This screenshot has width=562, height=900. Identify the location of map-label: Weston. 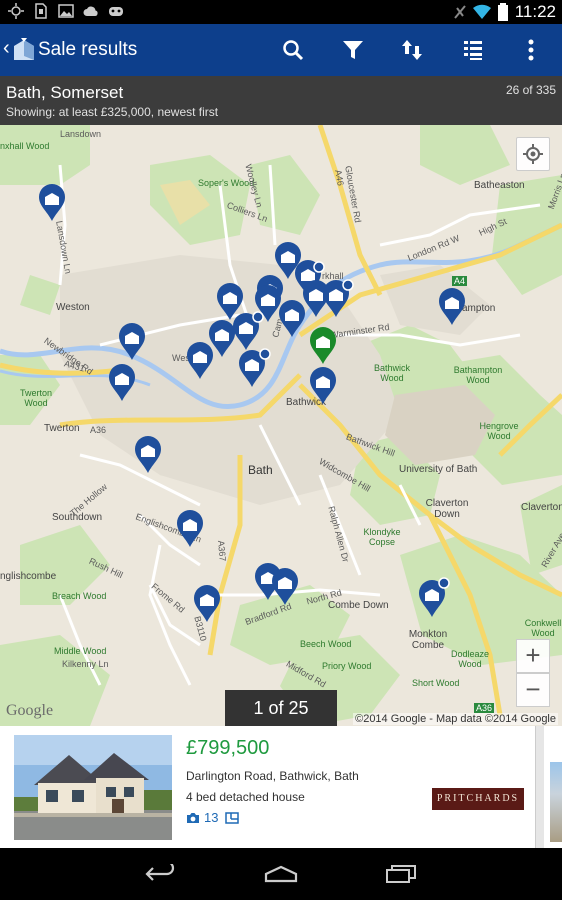
(73, 307).